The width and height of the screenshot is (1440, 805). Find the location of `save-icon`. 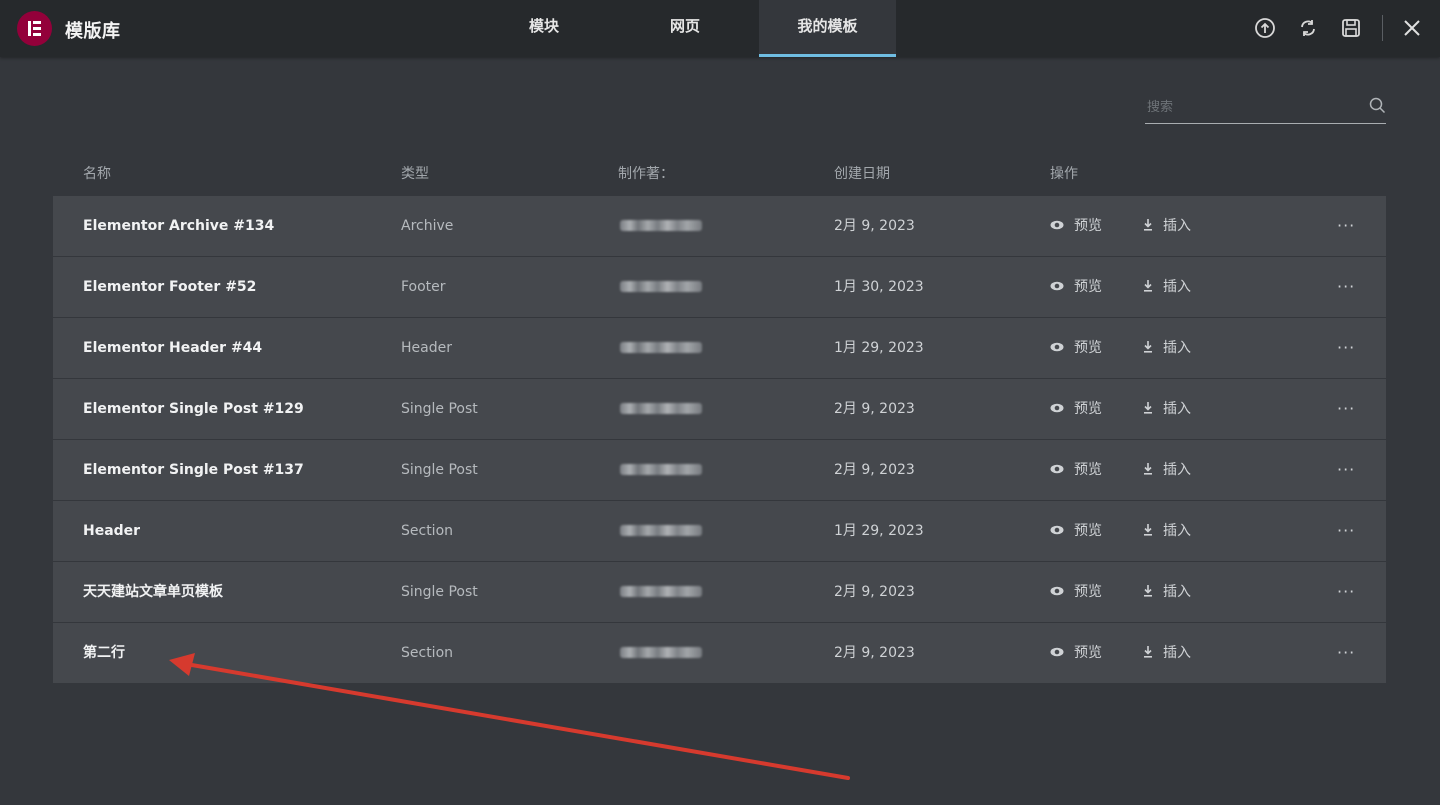

save-icon is located at coordinates (1351, 28).